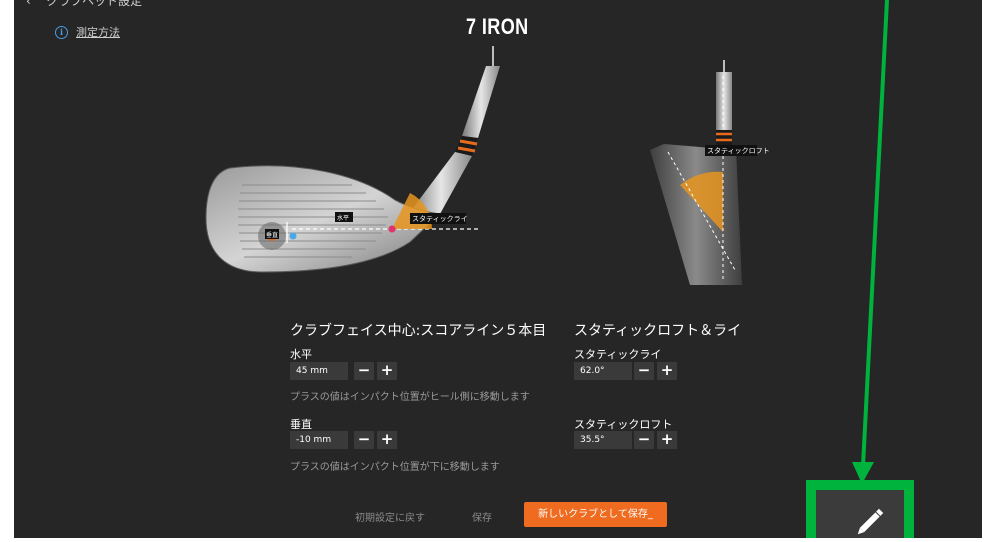  Describe the element at coordinates (343, 218) in the screenshot. I see `diagram-horizontal-tag: 水平` at that location.